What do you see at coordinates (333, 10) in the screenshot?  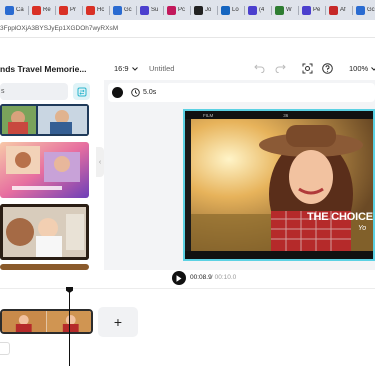 I see `circle-icon` at bounding box center [333, 10].